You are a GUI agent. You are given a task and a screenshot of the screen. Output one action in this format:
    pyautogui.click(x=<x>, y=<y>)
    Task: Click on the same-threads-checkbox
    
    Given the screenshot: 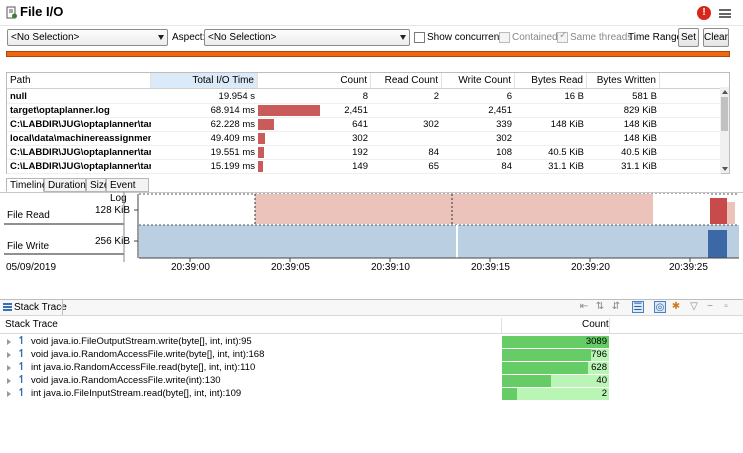 What is the action you would take?
    pyautogui.click(x=562, y=36)
    